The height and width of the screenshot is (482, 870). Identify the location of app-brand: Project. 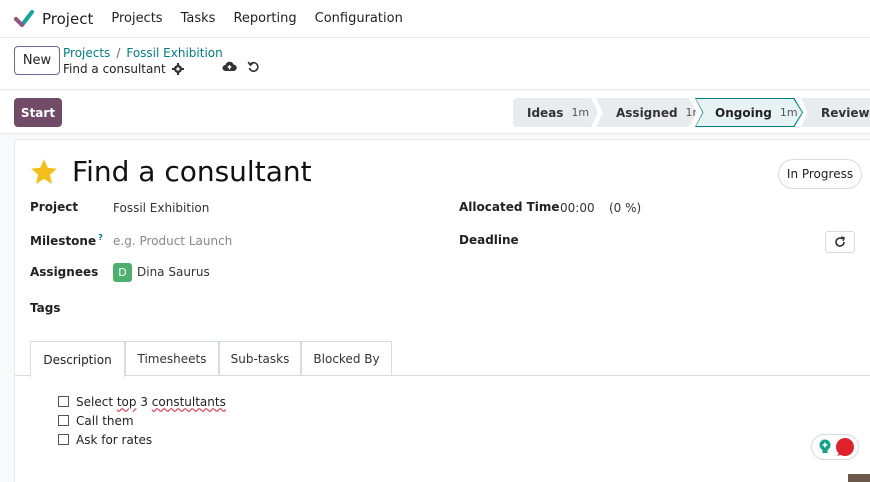
(53, 19).